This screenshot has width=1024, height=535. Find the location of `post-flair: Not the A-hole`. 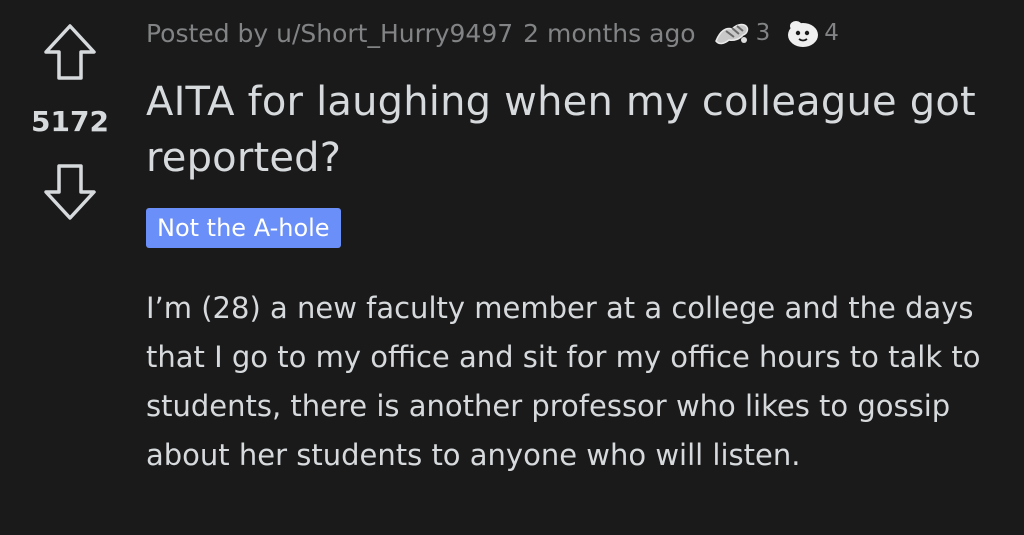

post-flair: Not the A-hole is located at coordinates (243, 228).